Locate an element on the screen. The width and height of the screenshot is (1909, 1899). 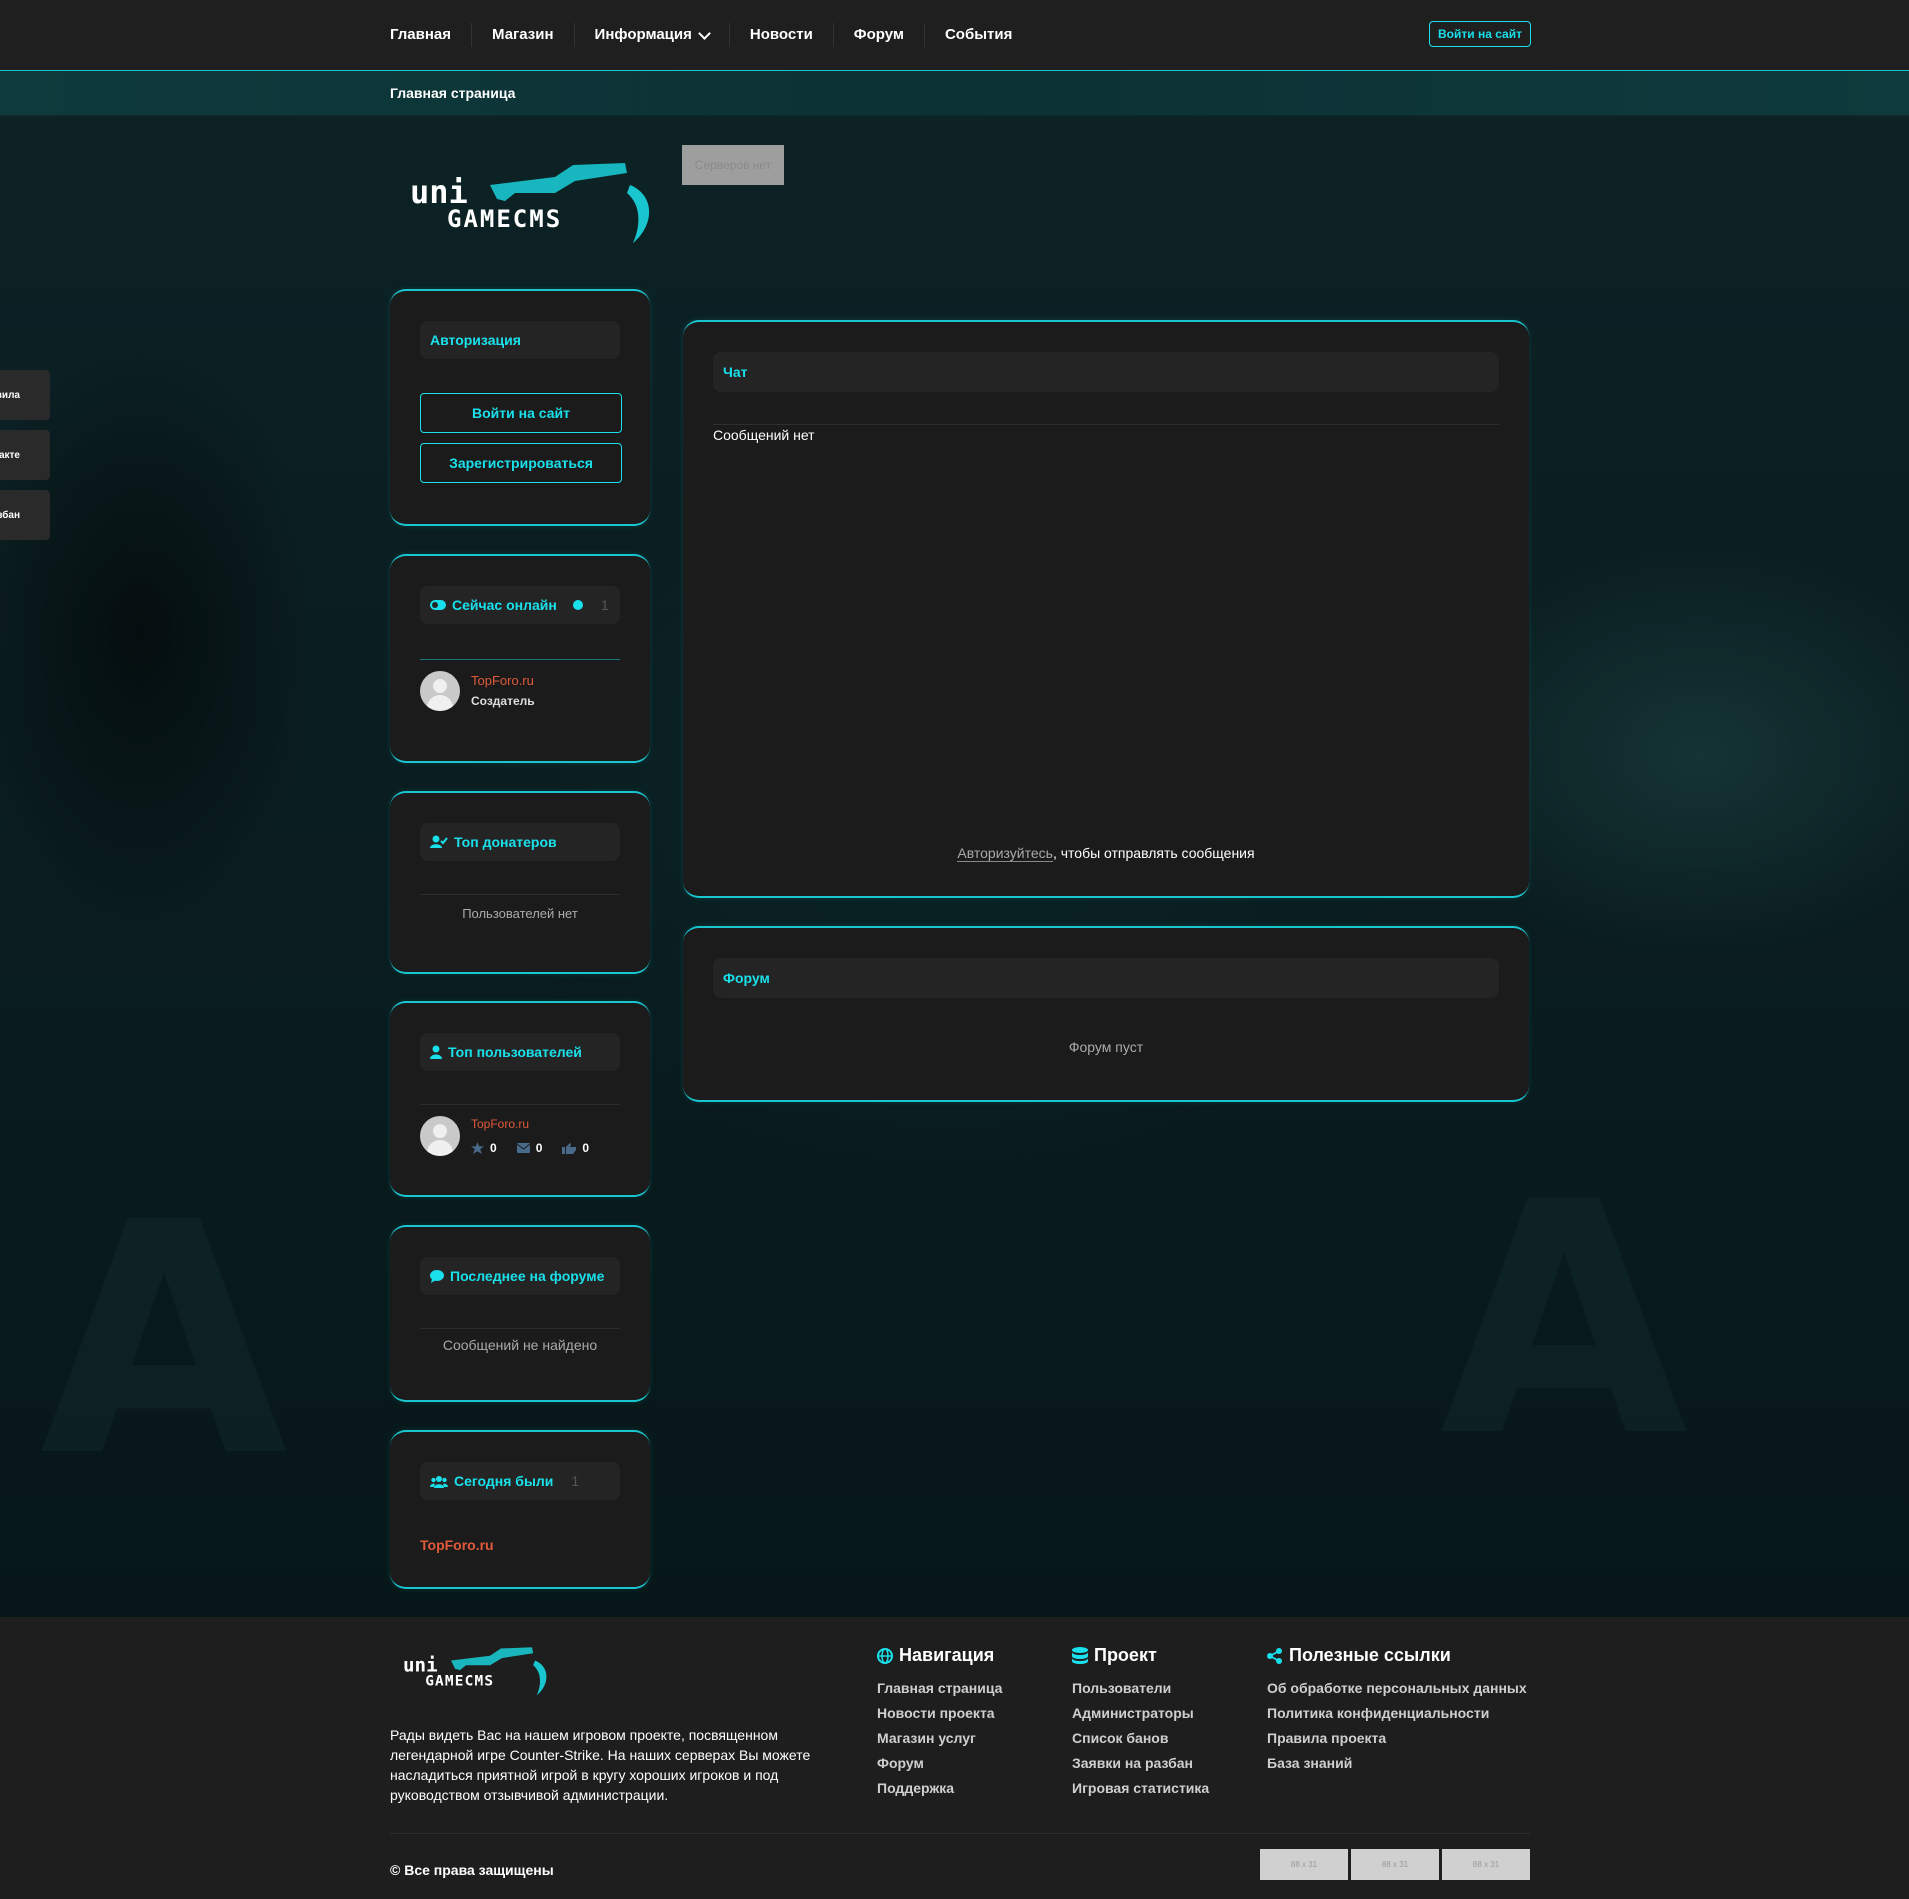
footer-nav-title: Навигация is located at coordinates (939, 1655).